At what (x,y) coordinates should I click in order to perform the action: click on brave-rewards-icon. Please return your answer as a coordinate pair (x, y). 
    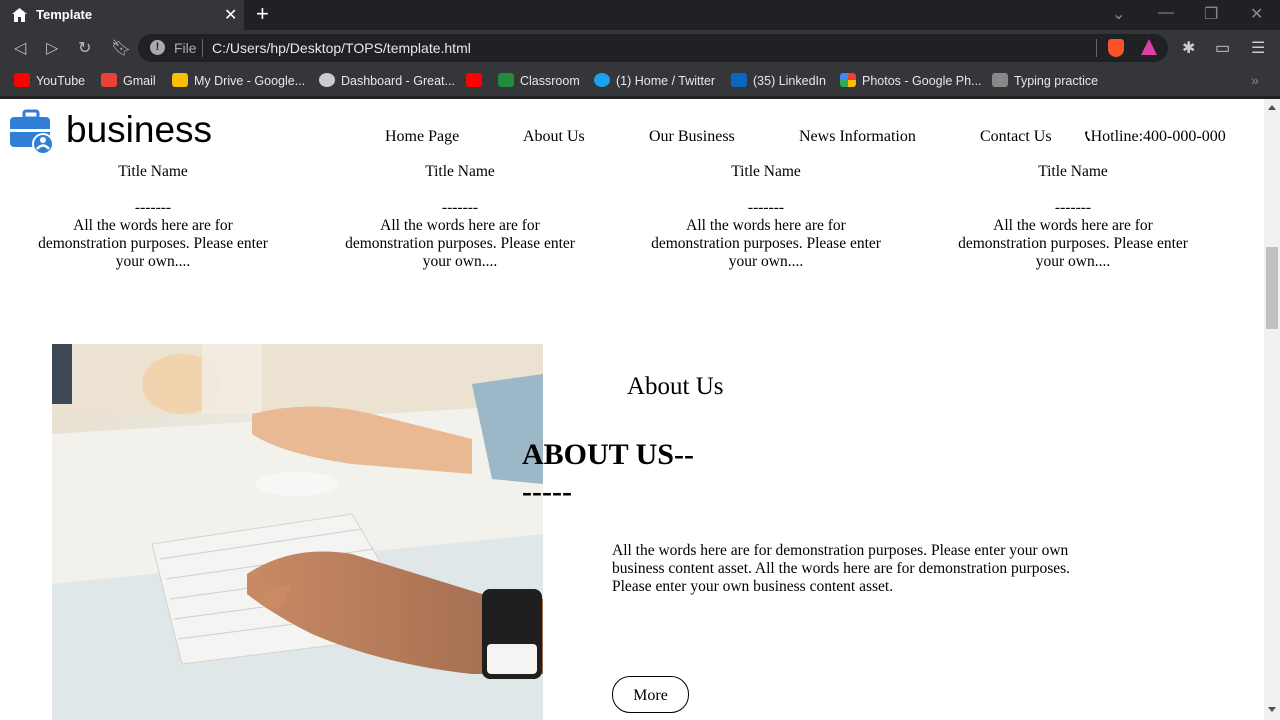
    Looking at the image, I should click on (1149, 47).